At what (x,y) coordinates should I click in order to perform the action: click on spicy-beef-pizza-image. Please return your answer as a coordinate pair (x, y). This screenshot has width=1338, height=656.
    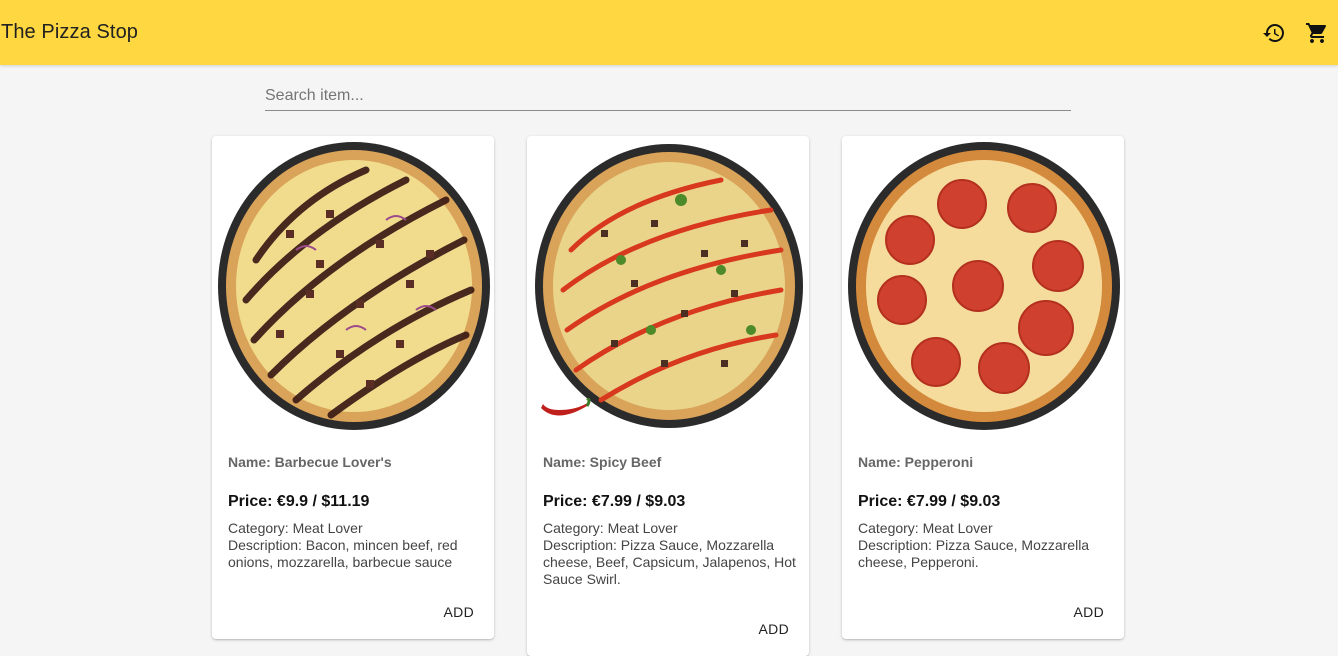
    Looking at the image, I should click on (669, 286).